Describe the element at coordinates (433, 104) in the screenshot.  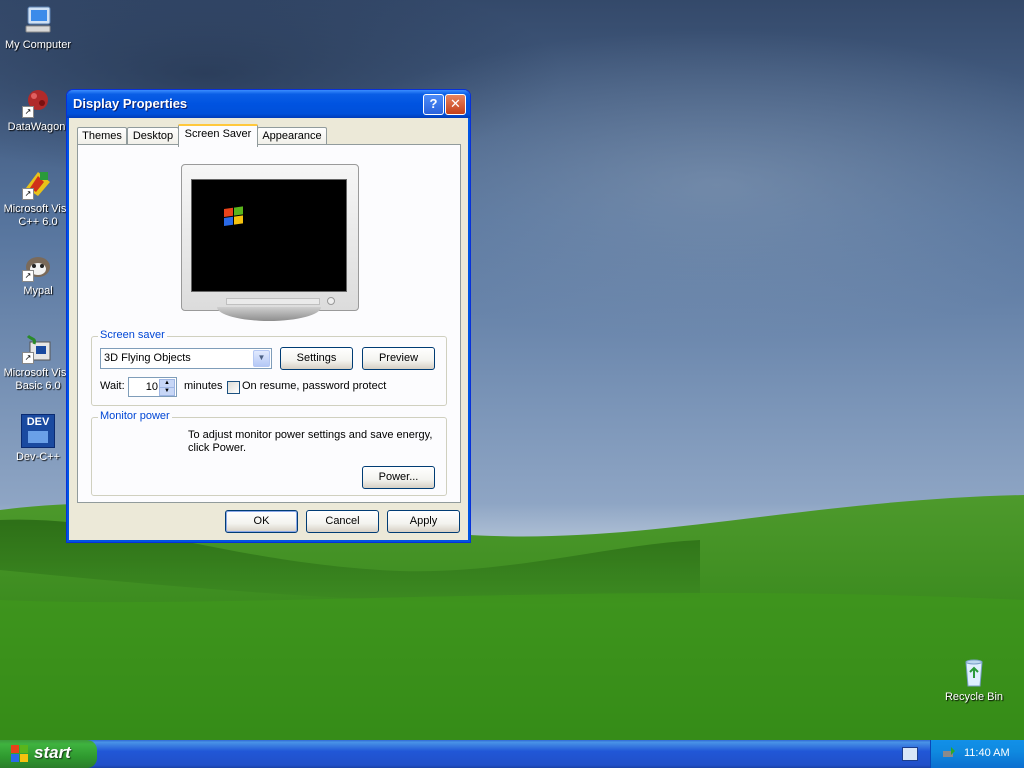
I see `help-button: ?` at that location.